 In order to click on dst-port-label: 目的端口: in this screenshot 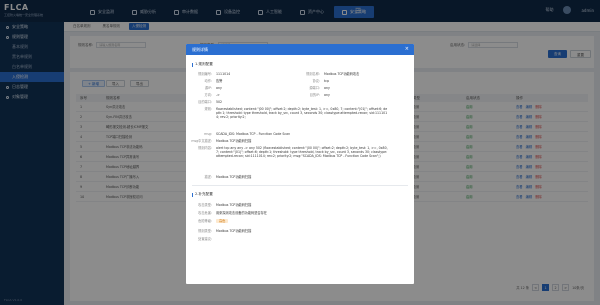, I will do `click(205, 102)`.